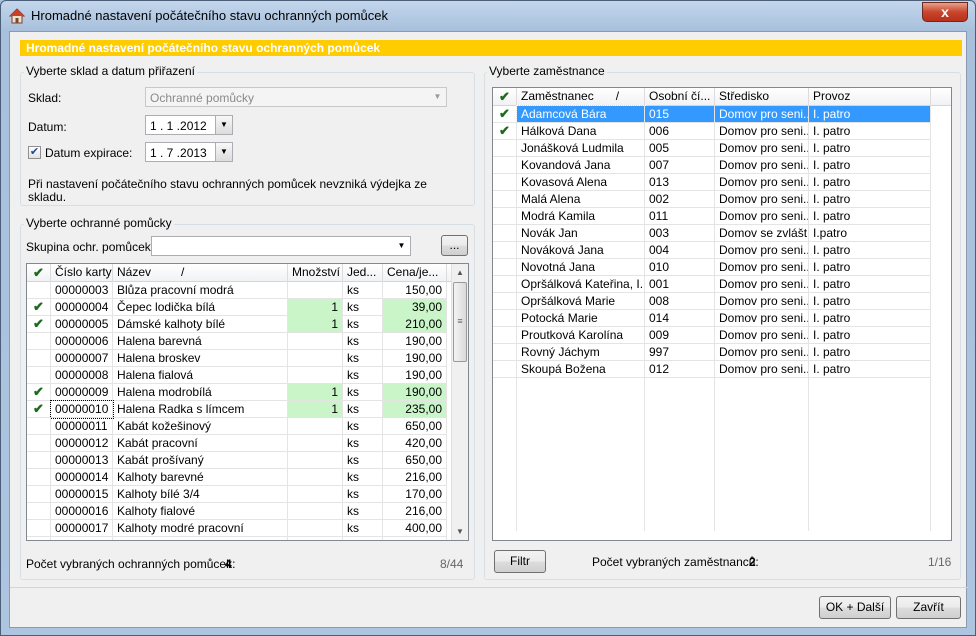 The height and width of the screenshot is (636, 976). I want to click on col-center: Středisko, so click(762, 97).